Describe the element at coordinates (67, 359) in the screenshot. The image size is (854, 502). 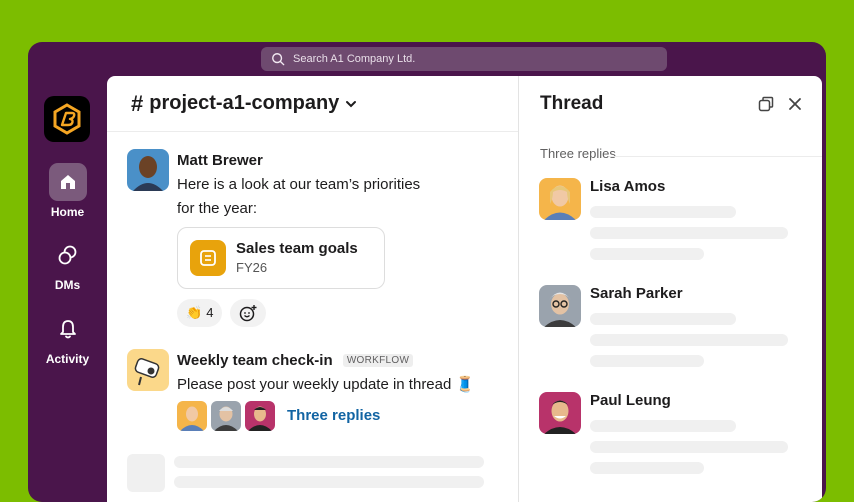
I see `rail-label-activity: Activity` at that location.